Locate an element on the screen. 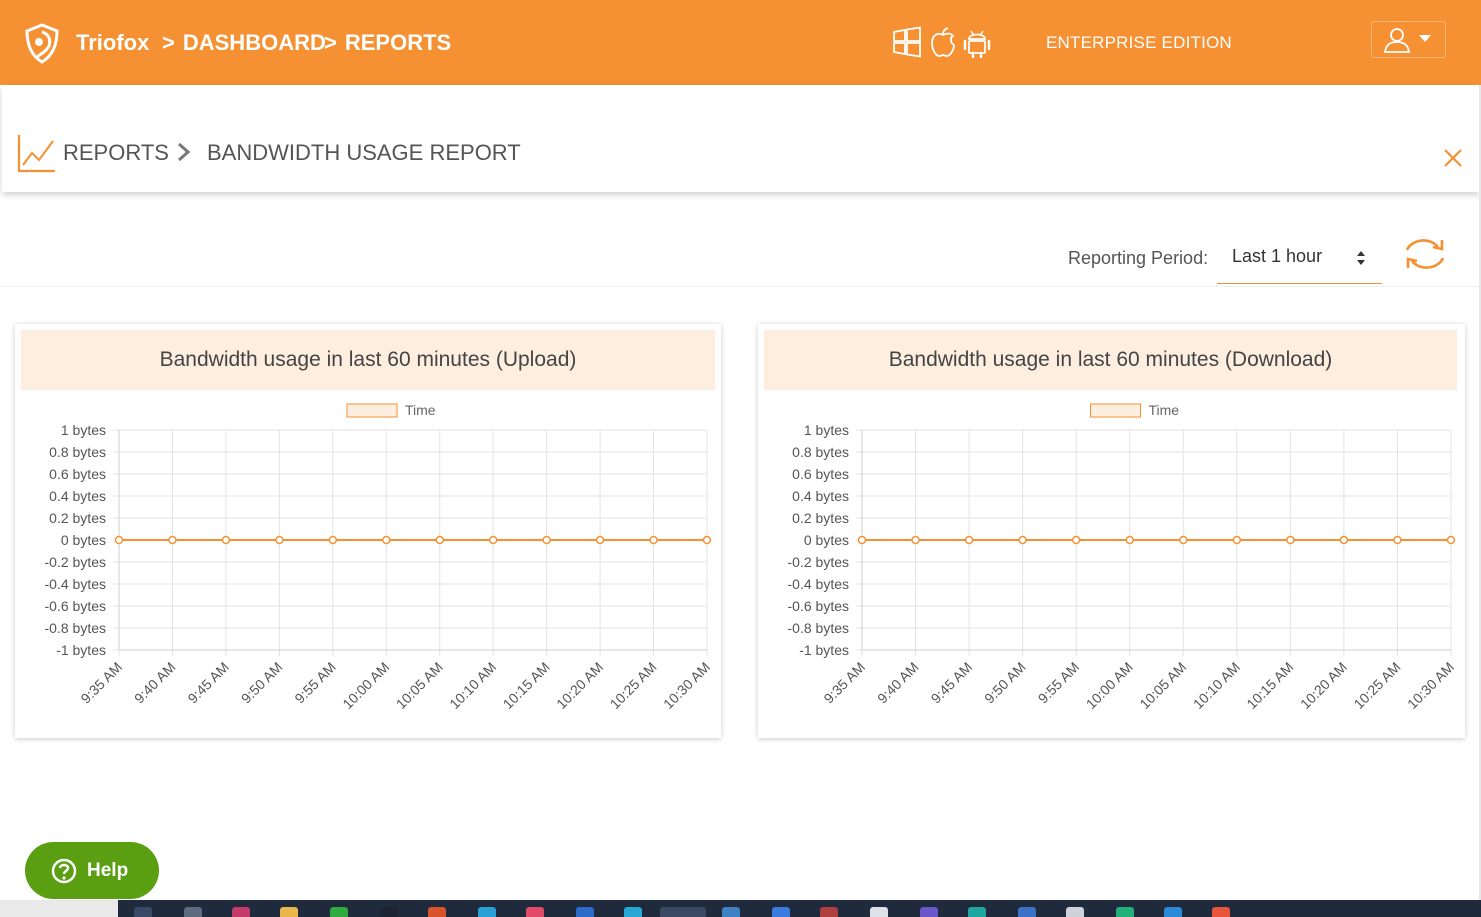 The height and width of the screenshot is (917, 1481). page-breadcrumb-reports: REPORTS is located at coordinates (116, 153).